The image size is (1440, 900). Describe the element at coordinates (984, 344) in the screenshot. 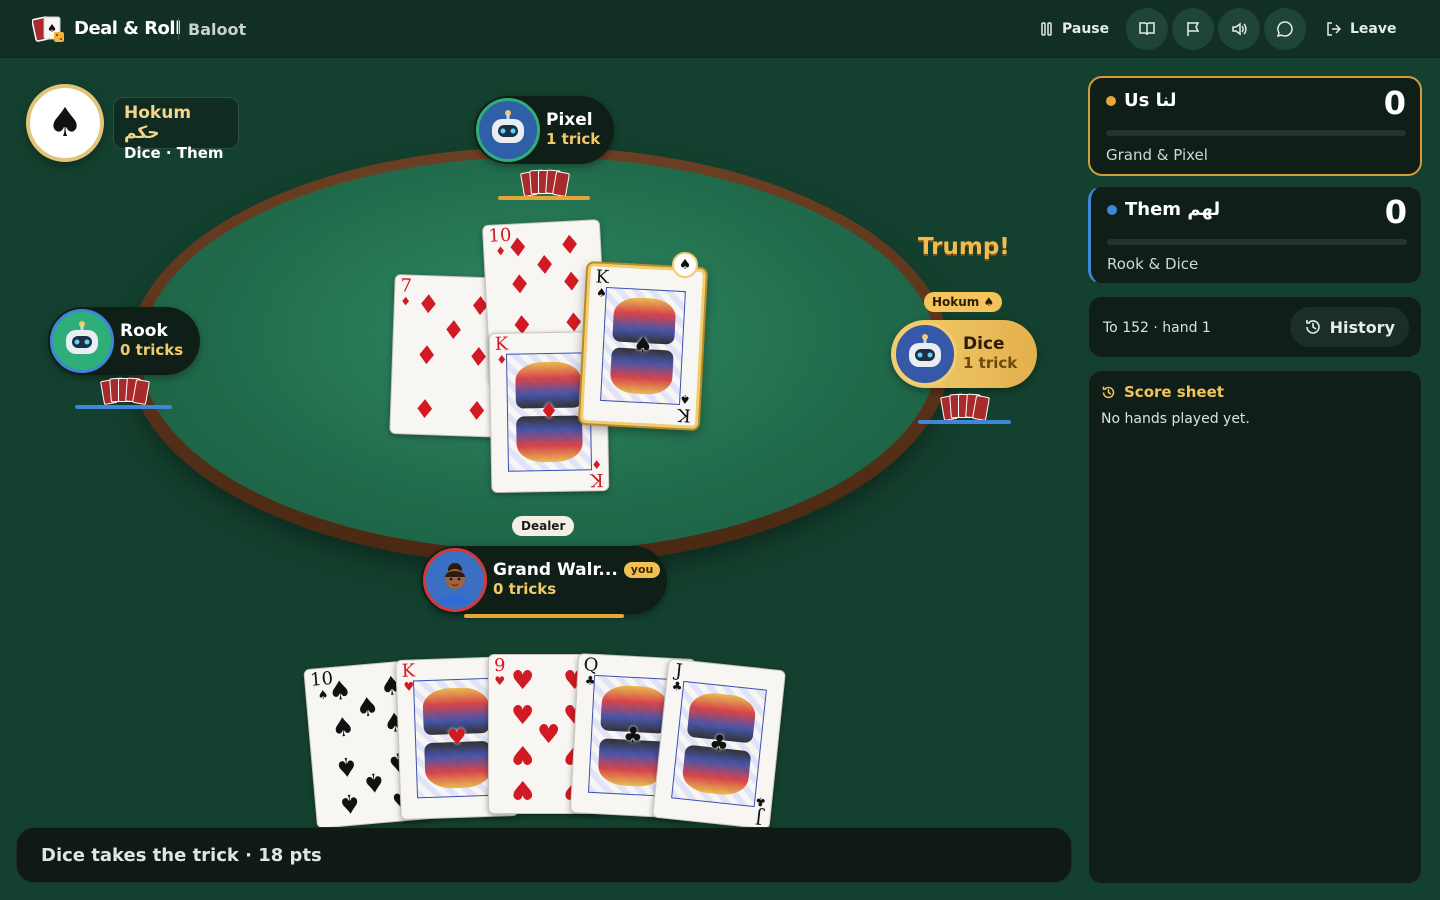

I see `player-name: Dice` at that location.